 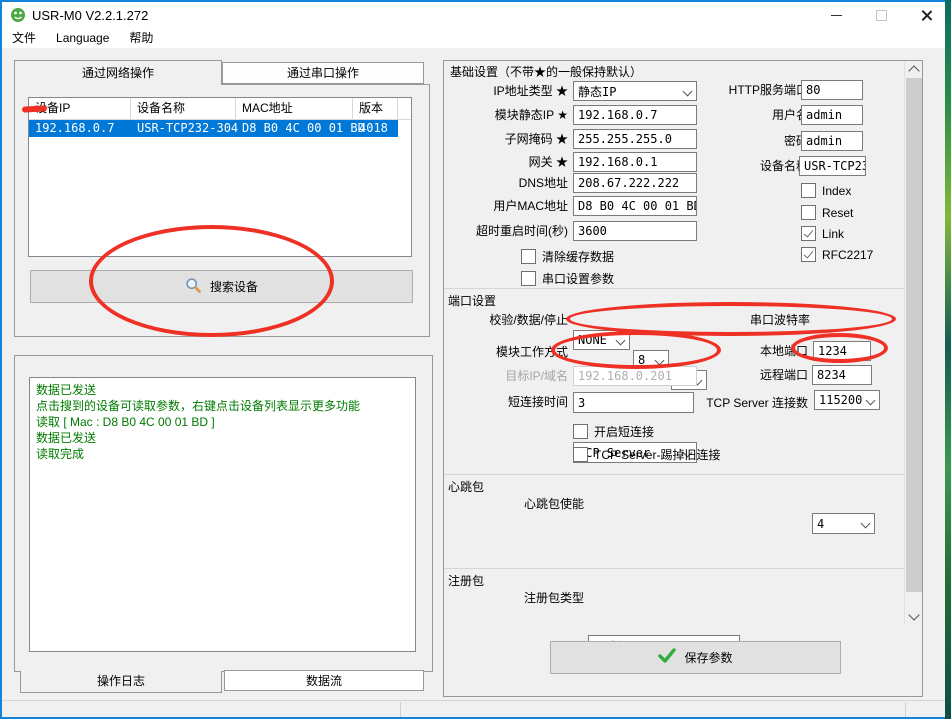 I want to click on clear-cache-label: 清除缓存数据, so click(x=578, y=257).